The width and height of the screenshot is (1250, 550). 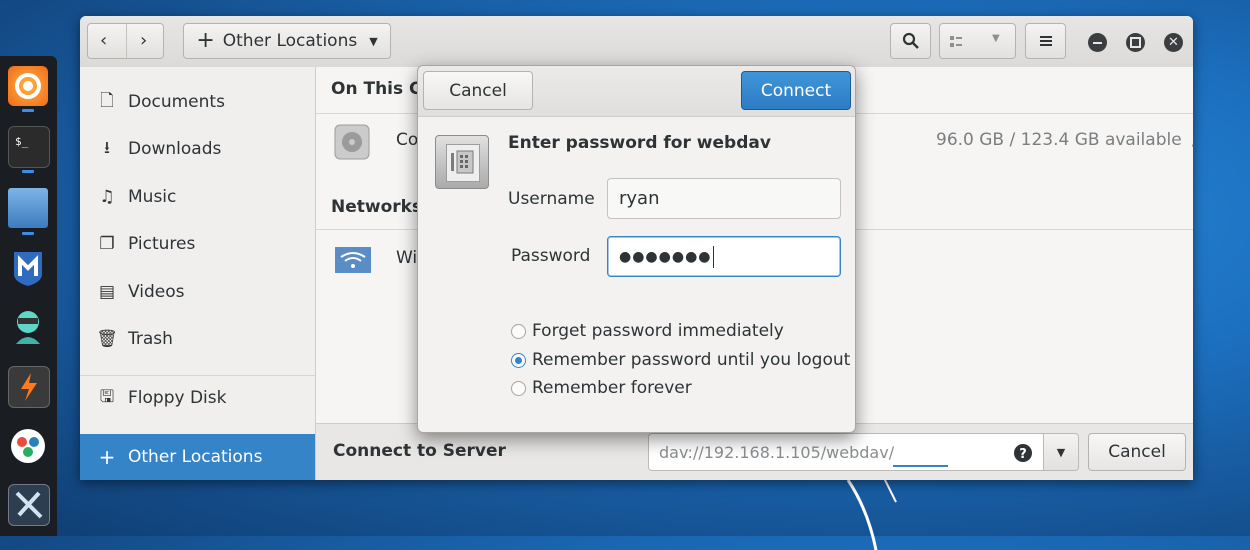 I want to click on bottom-cancel-button: Cancel, so click(x=1137, y=452).